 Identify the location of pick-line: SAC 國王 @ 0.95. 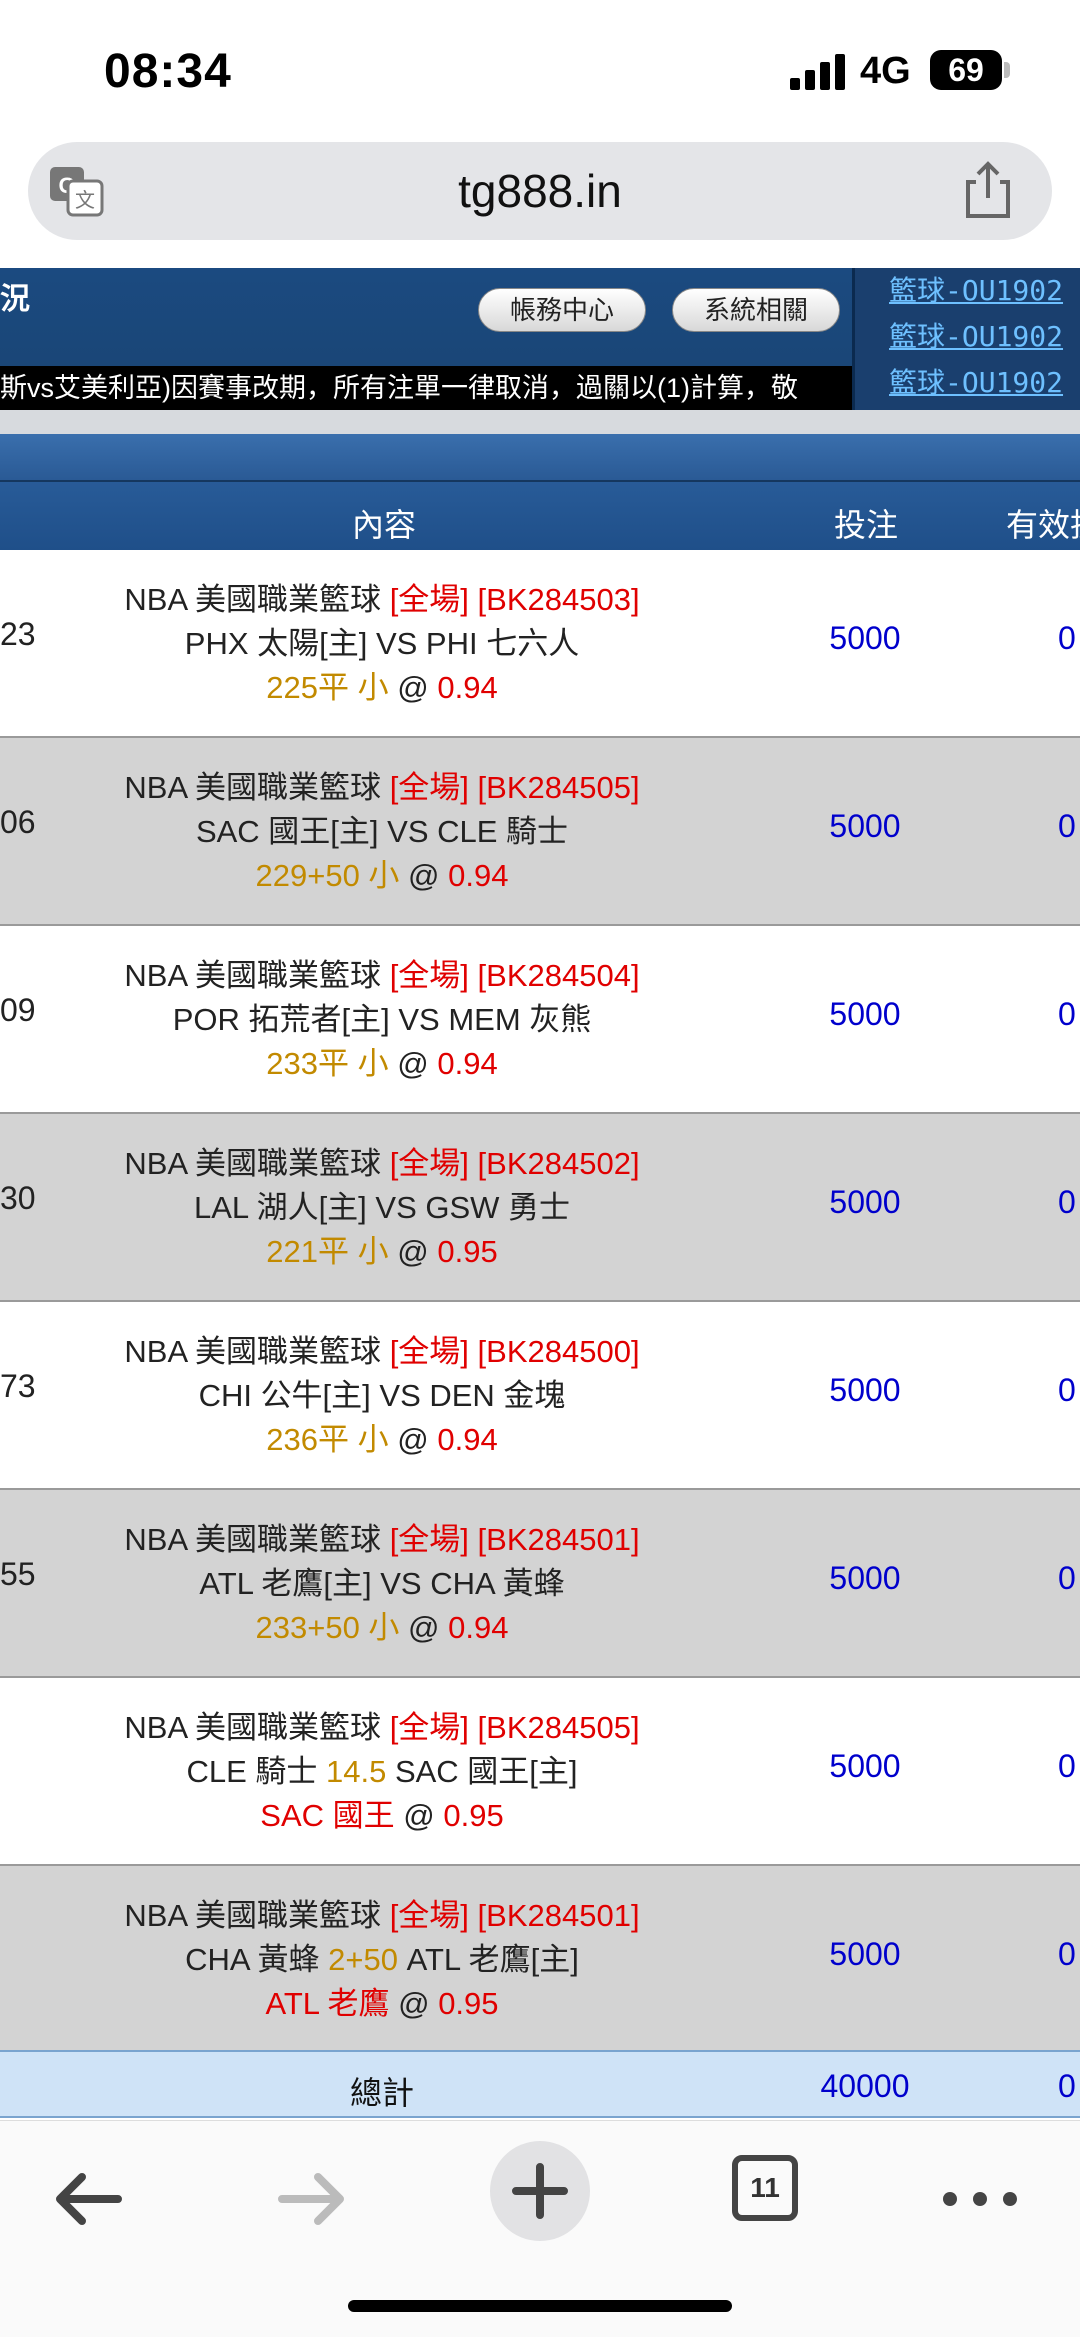
(382, 1815).